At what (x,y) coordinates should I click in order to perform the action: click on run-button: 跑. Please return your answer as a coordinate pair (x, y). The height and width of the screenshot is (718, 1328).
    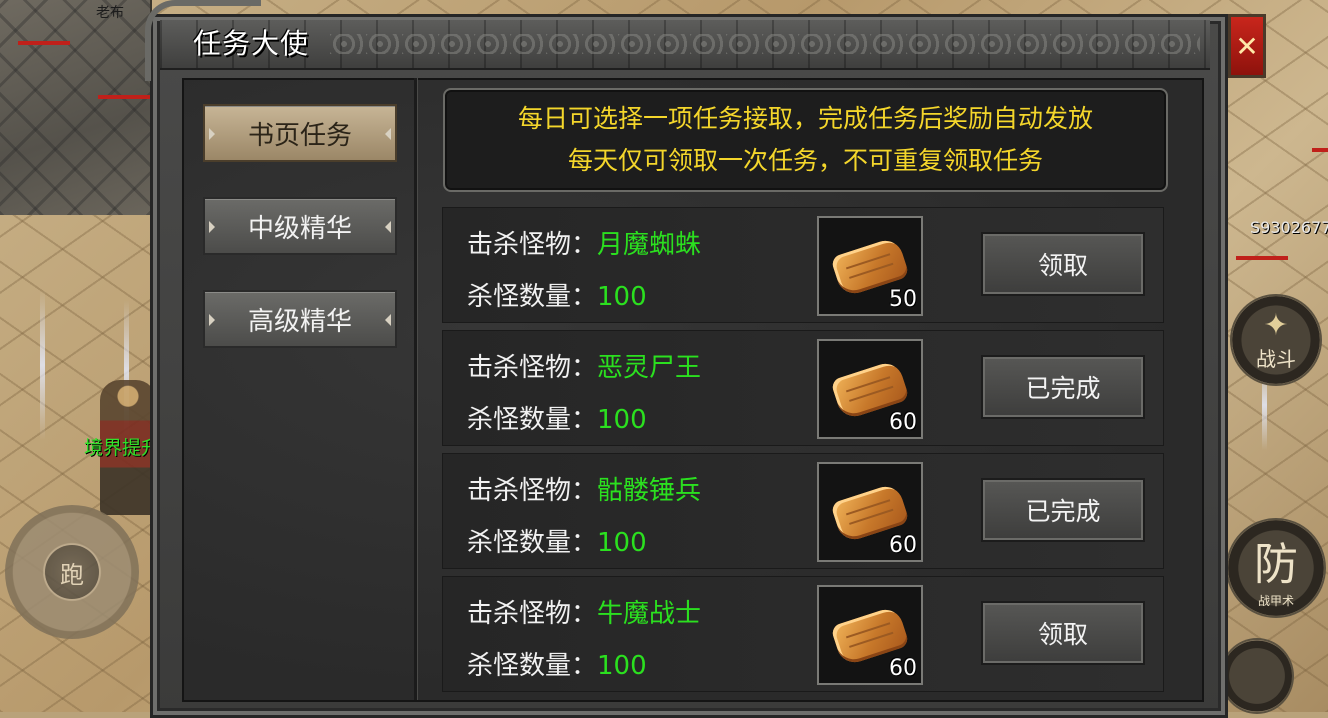
    Looking at the image, I should click on (72, 572).